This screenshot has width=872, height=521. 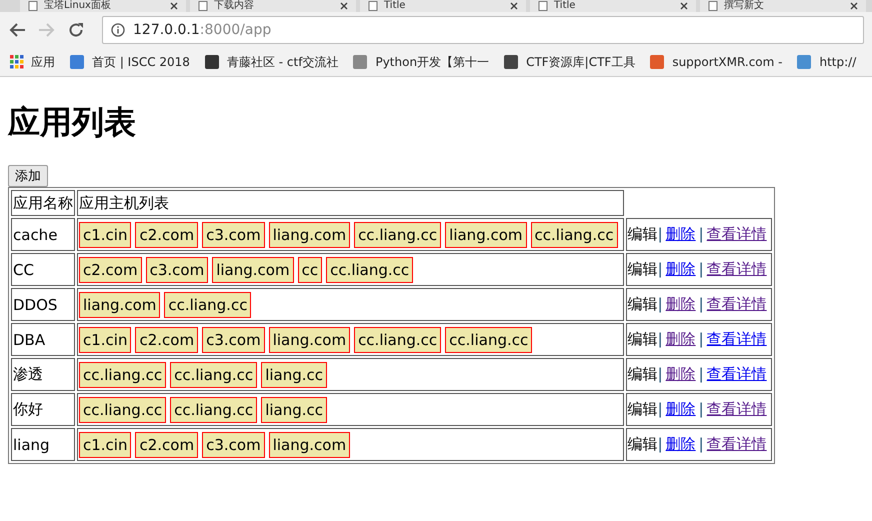 What do you see at coordinates (43, 203) in the screenshot?
I see `column-header: 应用名称` at bounding box center [43, 203].